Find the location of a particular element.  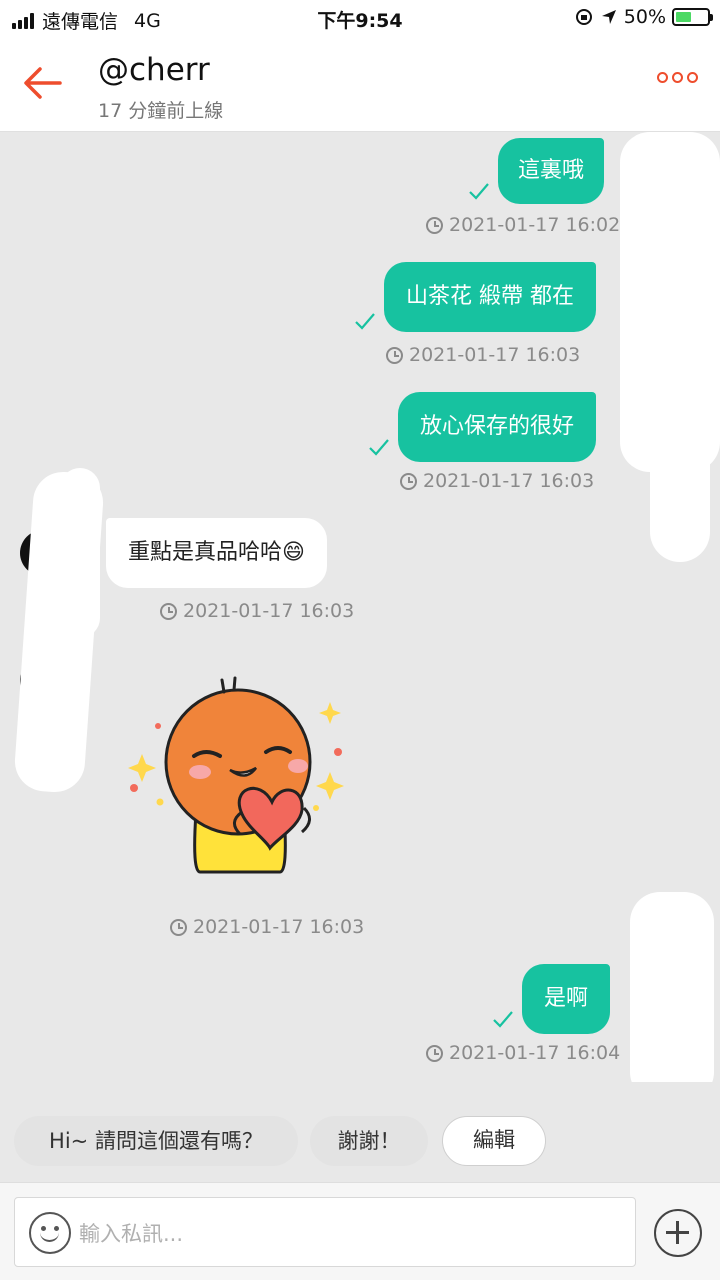

emoji-icon is located at coordinates (50, 1233).